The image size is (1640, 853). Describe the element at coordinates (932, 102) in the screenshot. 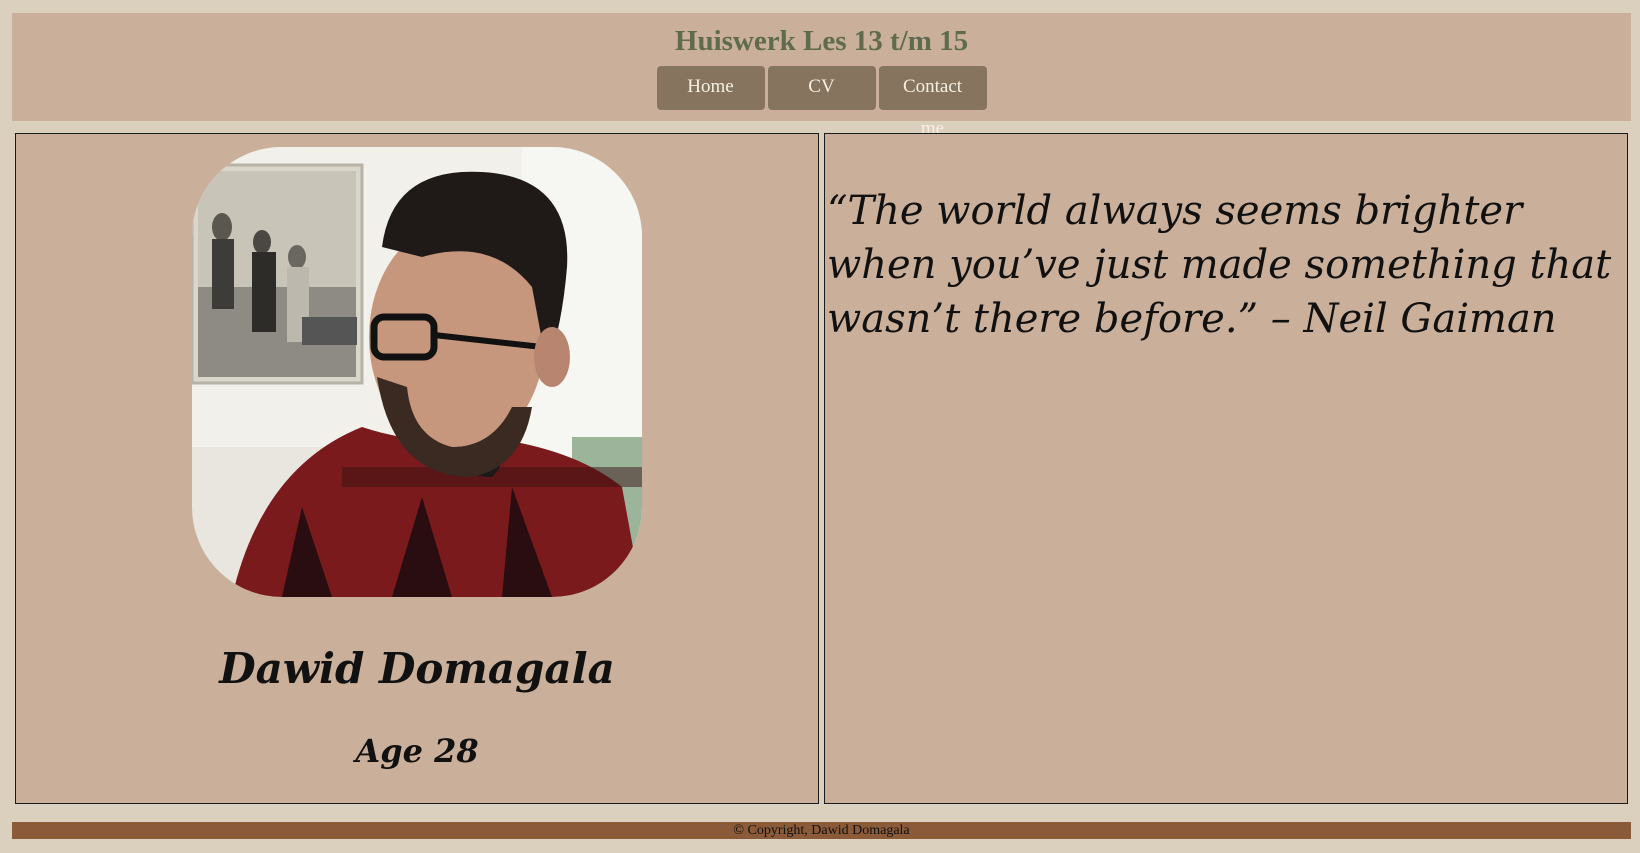

I see `nav-contact-button: Contact me` at that location.